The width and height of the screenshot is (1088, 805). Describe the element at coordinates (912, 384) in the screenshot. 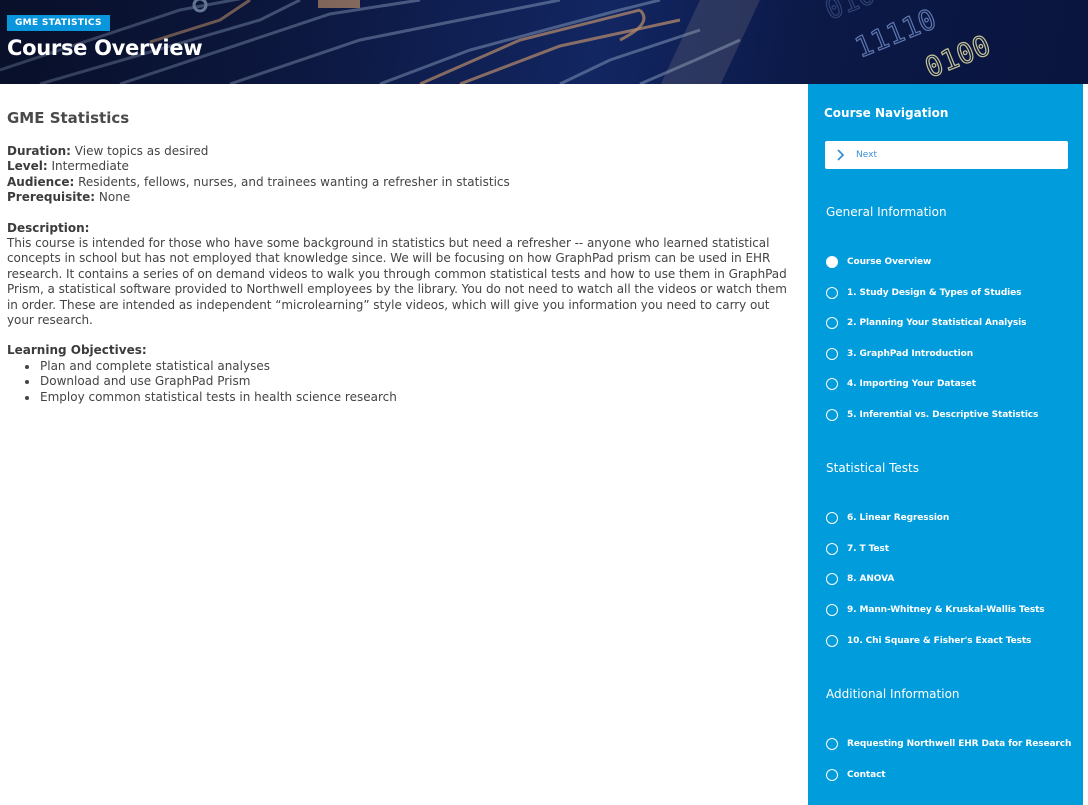

I see `nav-item-label: 4. Importing Your Dataset` at that location.